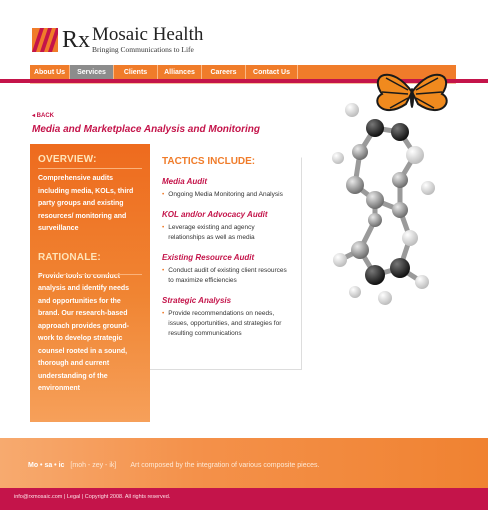 The width and height of the screenshot is (488, 510). I want to click on tactic-bullet: • Ongoing Media Monitoring and Analysis, so click(222, 194).